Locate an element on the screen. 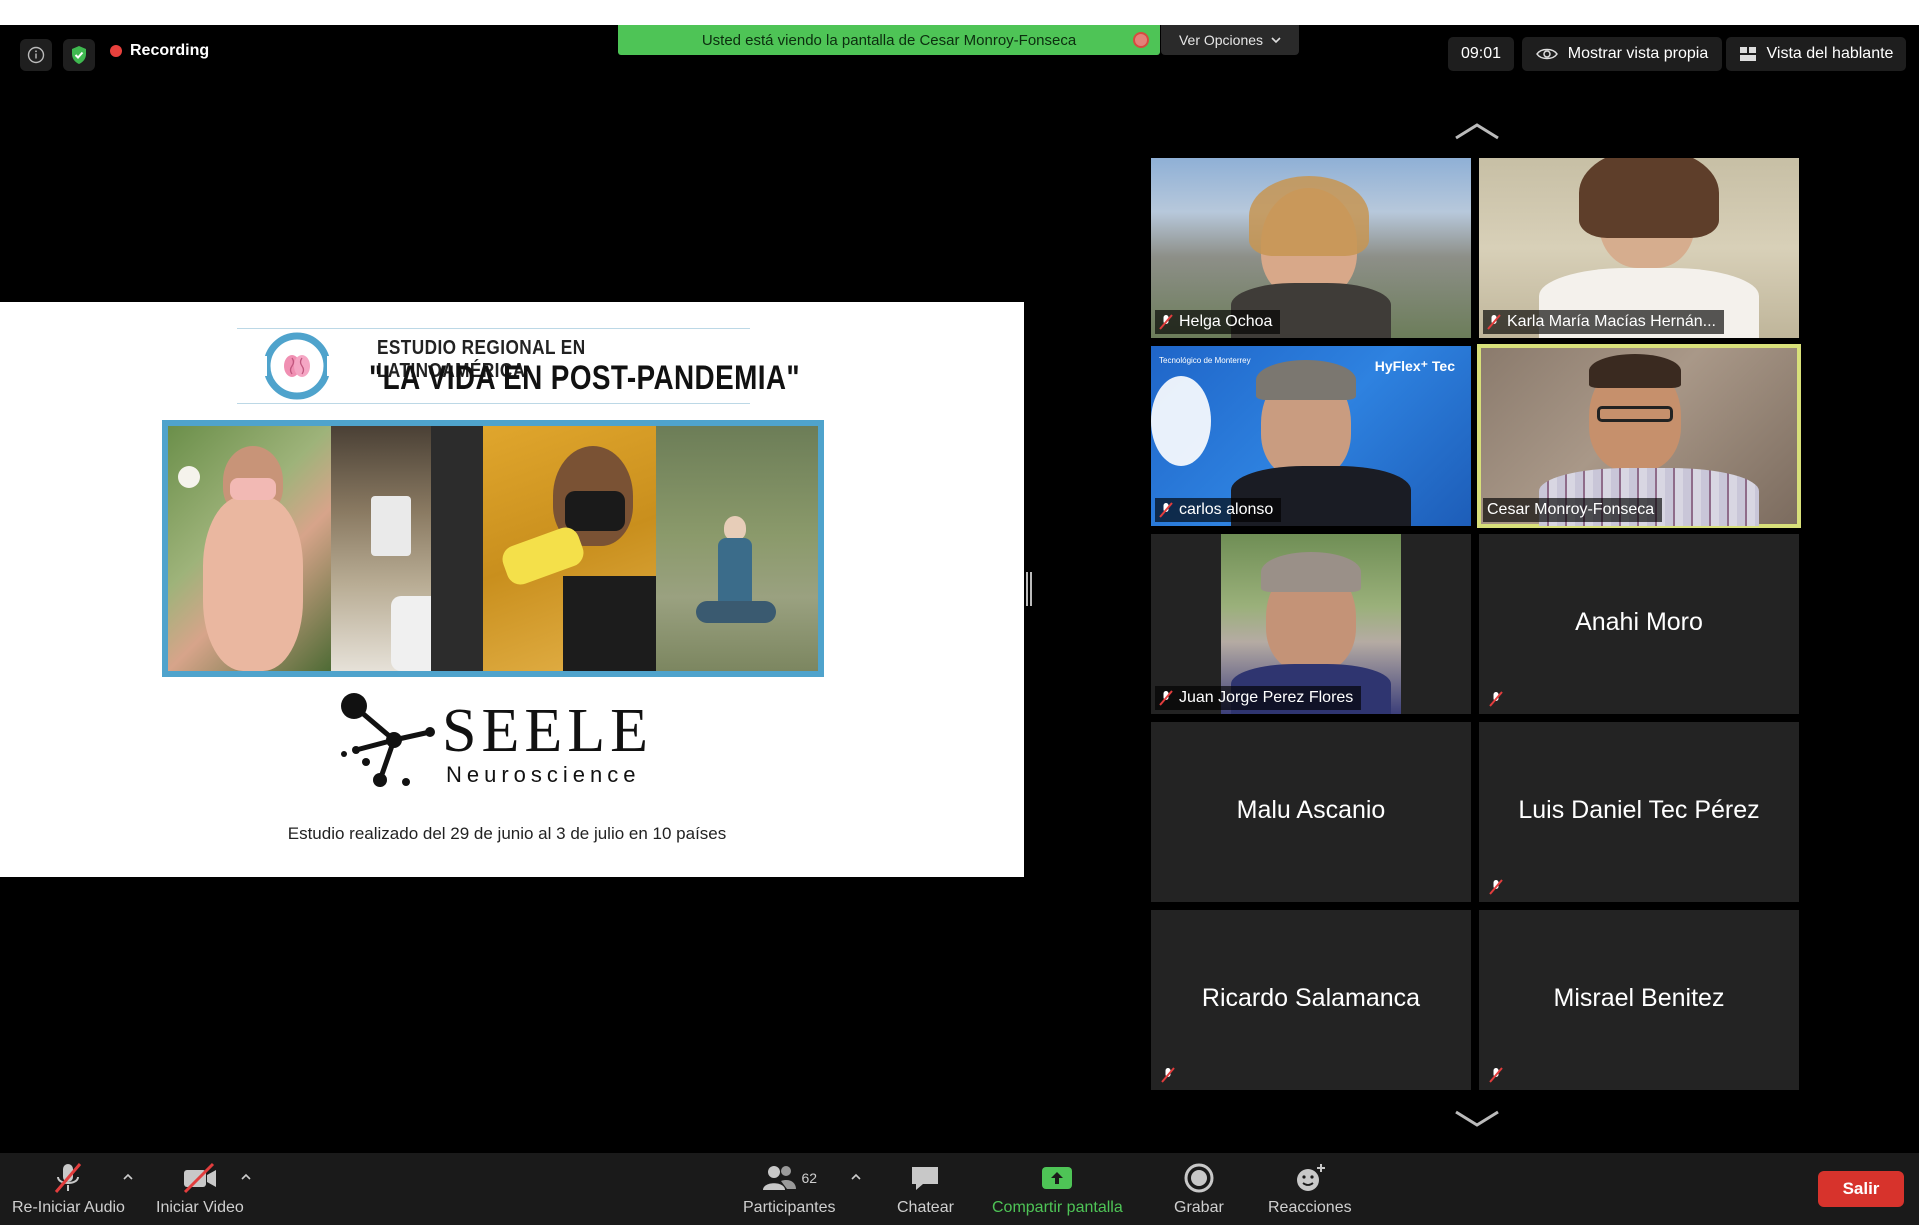 The width and height of the screenshot is (1919, 1225). participants-options-chevron-icon is located at coordinates (856, 1177).